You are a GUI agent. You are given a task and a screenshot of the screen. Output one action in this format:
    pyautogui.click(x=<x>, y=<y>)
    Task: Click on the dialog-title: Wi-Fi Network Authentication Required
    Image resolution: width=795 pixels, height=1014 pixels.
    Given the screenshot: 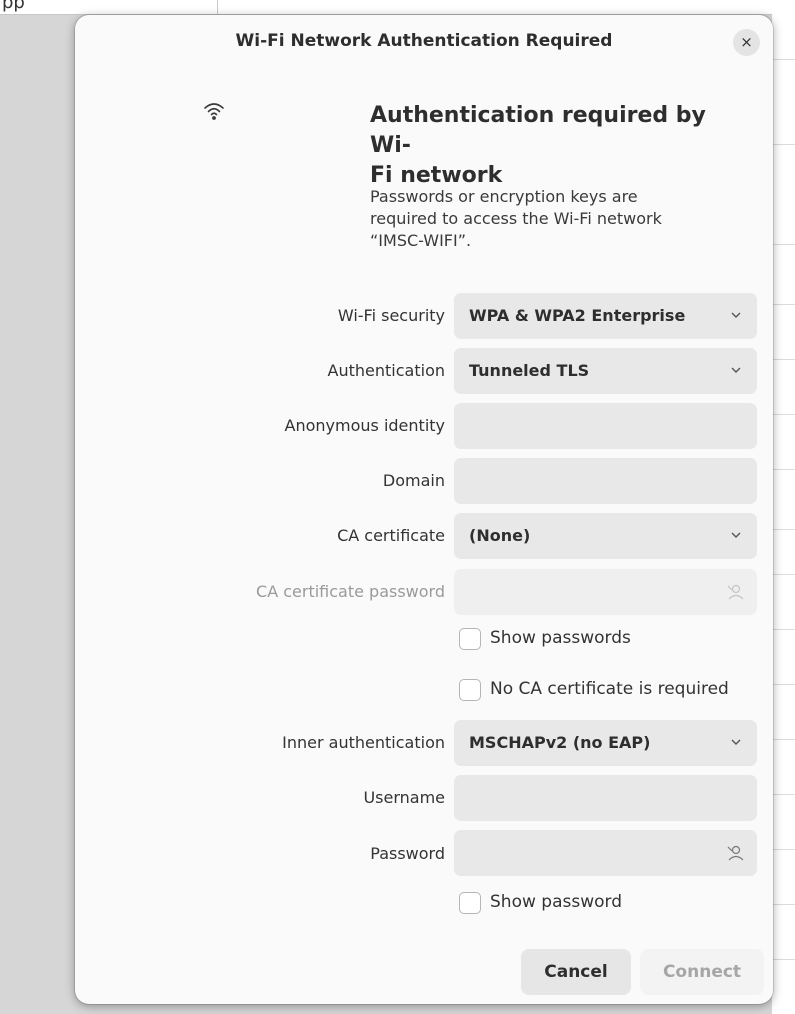 What is the action you would take?
    pyautogui.click(x=424, y=41)
    